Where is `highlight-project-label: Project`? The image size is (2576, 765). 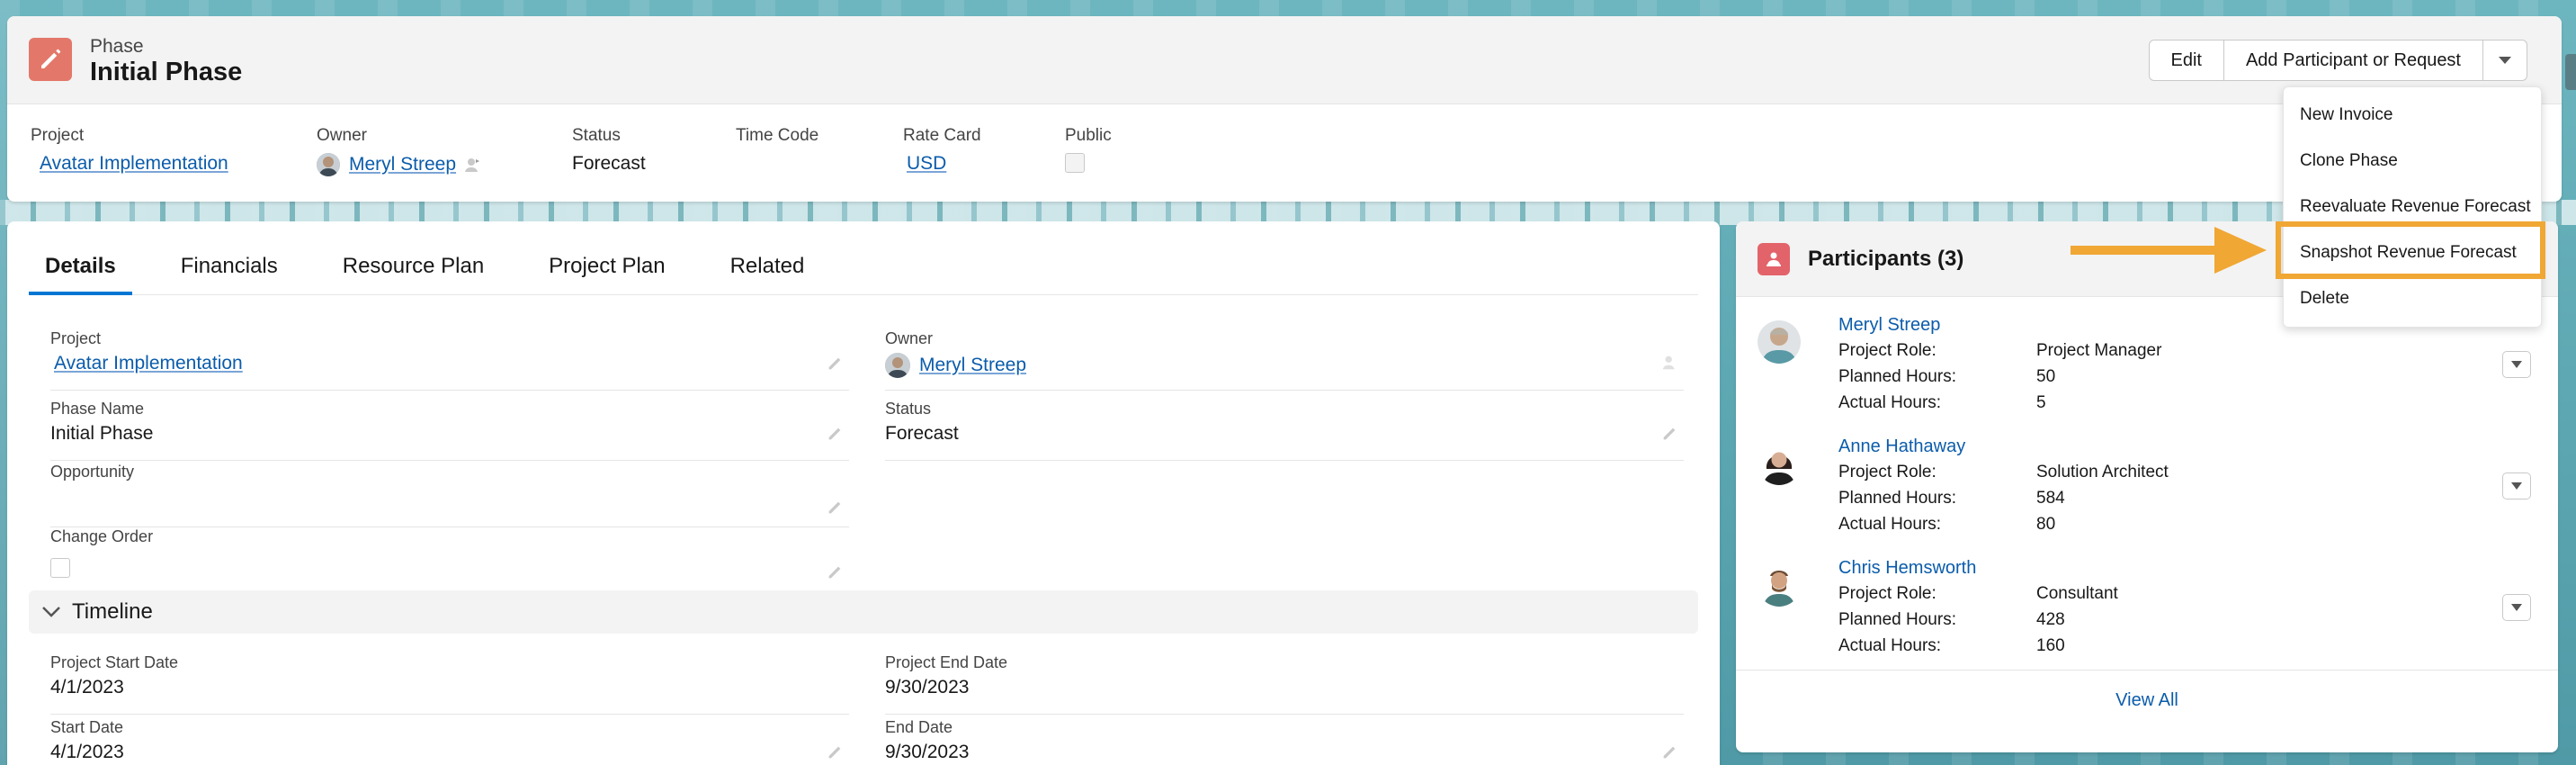 highlight-project-label: Project is located at coordinates (58, 136).